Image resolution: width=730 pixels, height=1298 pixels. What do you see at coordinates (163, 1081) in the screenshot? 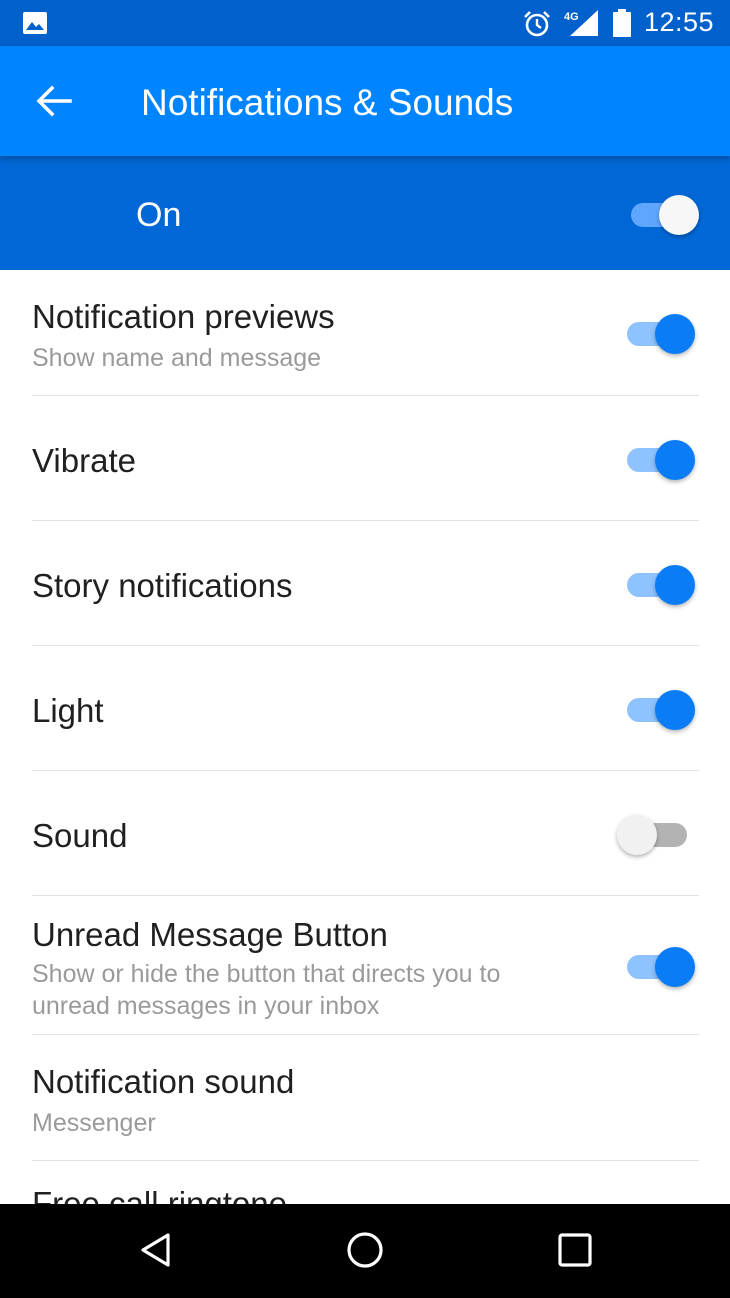
I see `setting-title: Notification sound` at bounding box center [163, 1081].